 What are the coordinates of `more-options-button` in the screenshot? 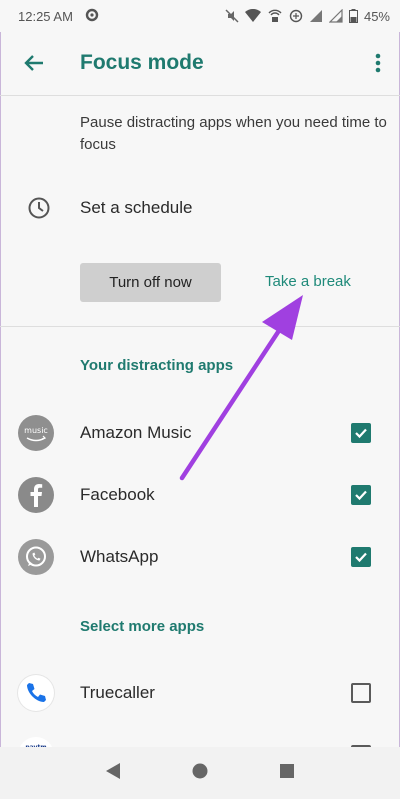 It's located at (378, 63).